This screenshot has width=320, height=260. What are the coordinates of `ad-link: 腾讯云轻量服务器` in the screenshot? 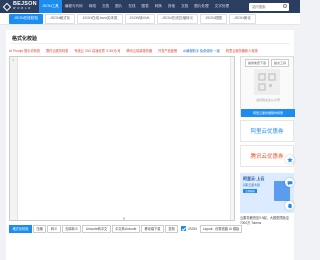 It's located at (140, 50).